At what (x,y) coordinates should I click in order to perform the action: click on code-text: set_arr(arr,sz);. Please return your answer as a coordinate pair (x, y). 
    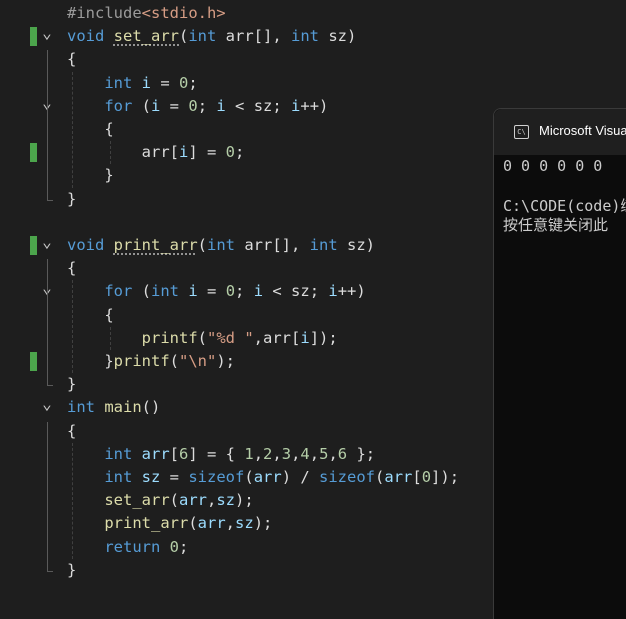
    Looking at the image, I should click on (160, 500).